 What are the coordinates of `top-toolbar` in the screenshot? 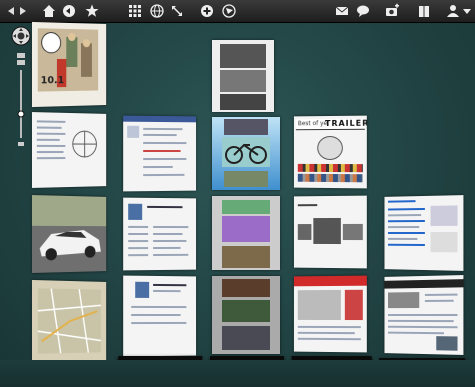 It's located at (237, 11).